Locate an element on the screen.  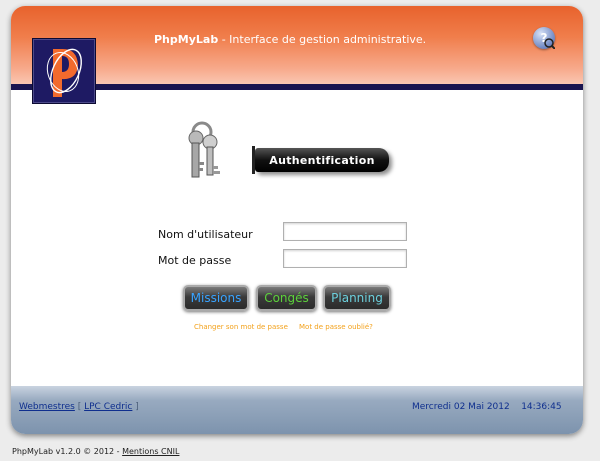
missions-button: Missions is located at coordinates (216, 298).